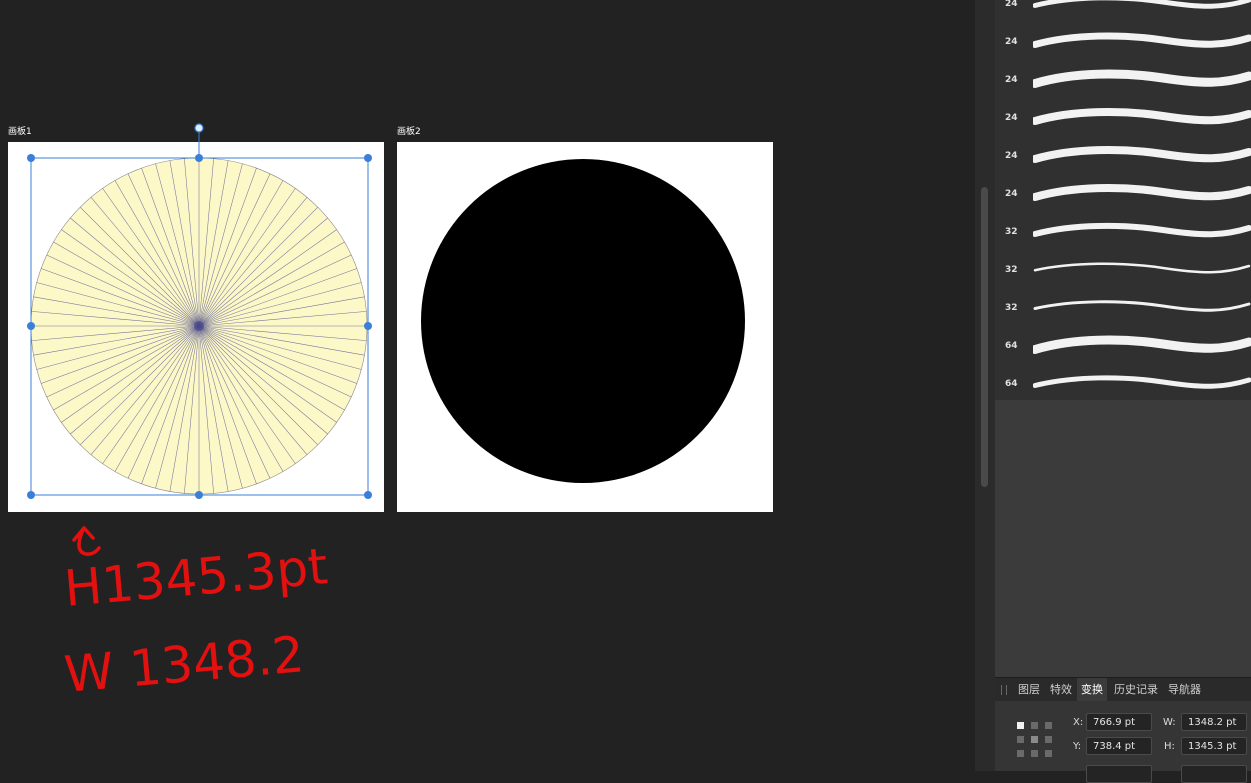  Describe the element at coordinates (1169, 722) in the screenshot. I see `w-label: W:` at that location.